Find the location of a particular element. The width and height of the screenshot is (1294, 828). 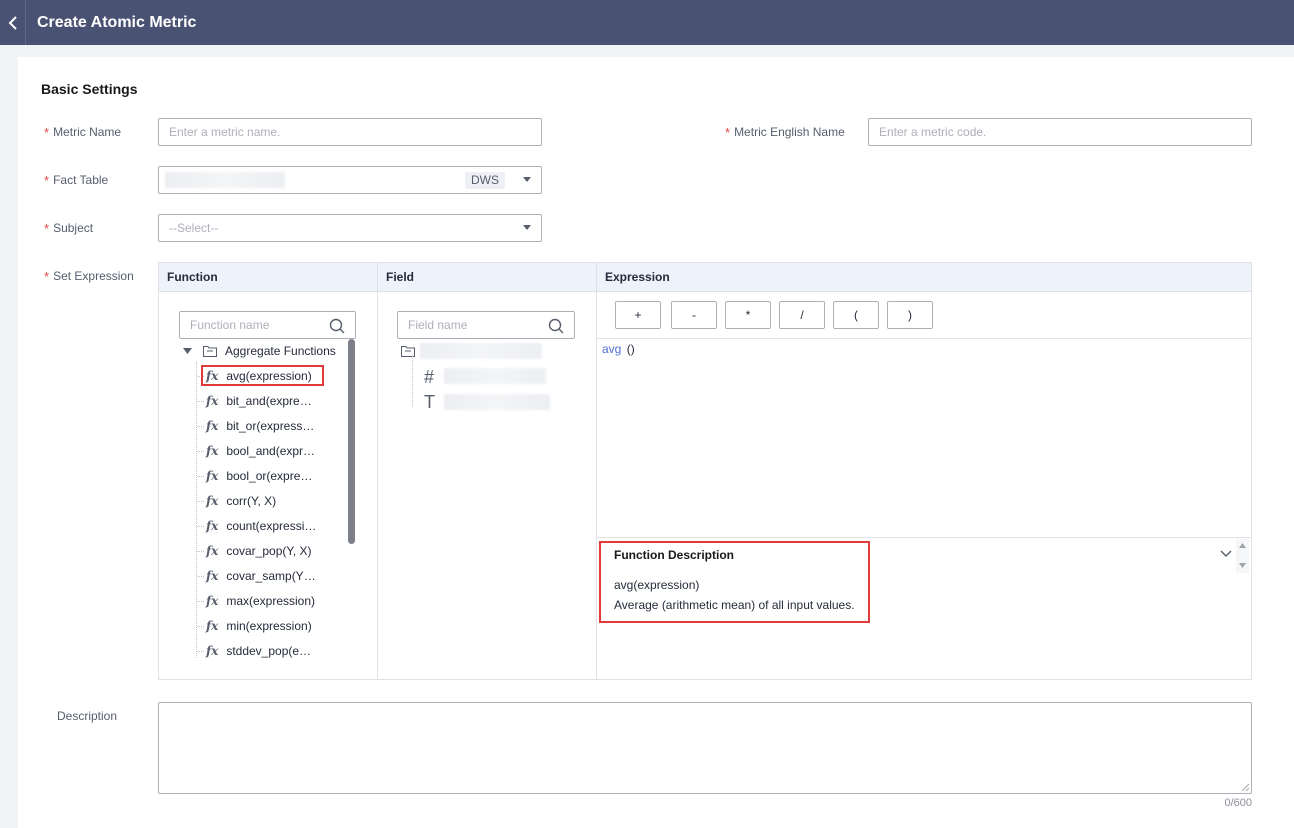

expression-text-area: avg () is located at coordinates (618, 349).